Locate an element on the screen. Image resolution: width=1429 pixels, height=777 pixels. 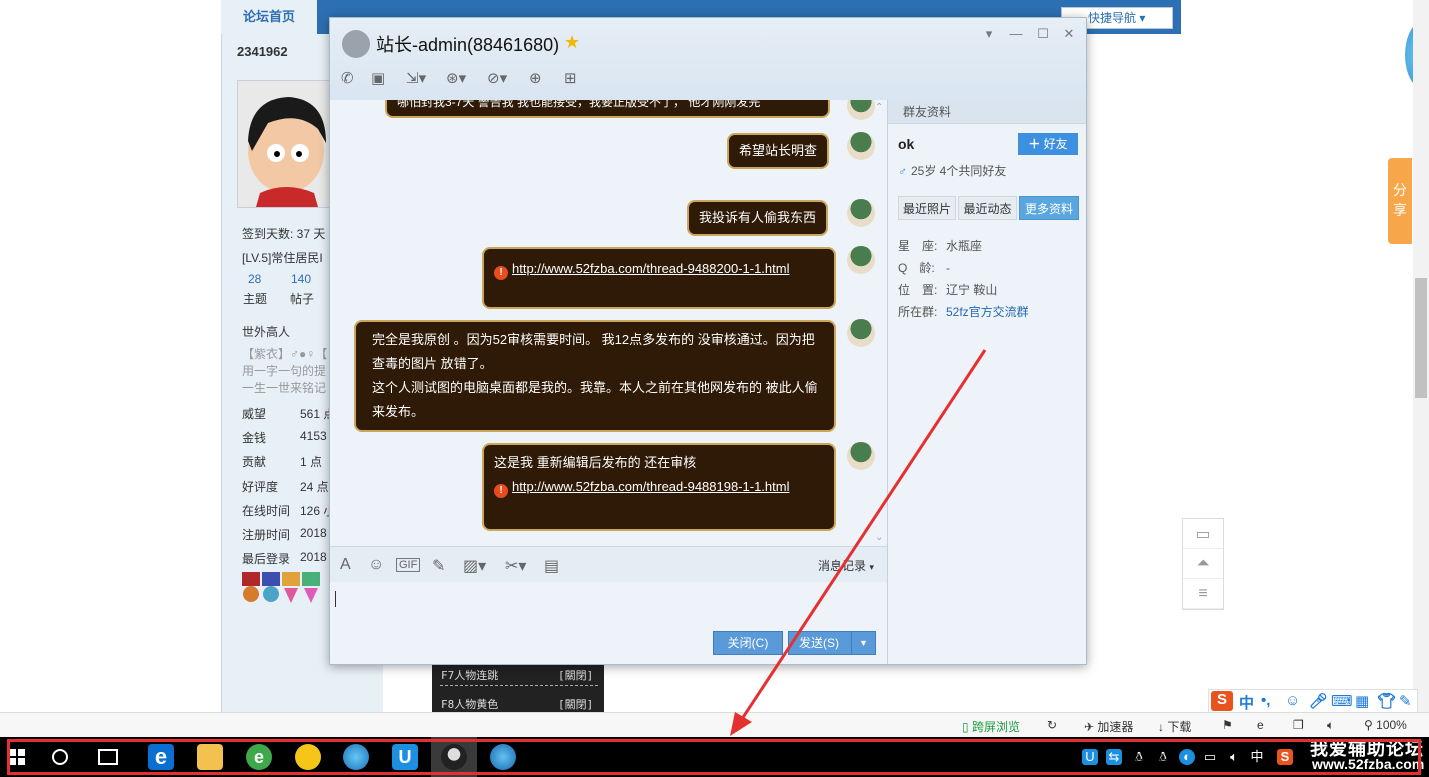
info-key: 所在群: is located at coordinates (918, 312).